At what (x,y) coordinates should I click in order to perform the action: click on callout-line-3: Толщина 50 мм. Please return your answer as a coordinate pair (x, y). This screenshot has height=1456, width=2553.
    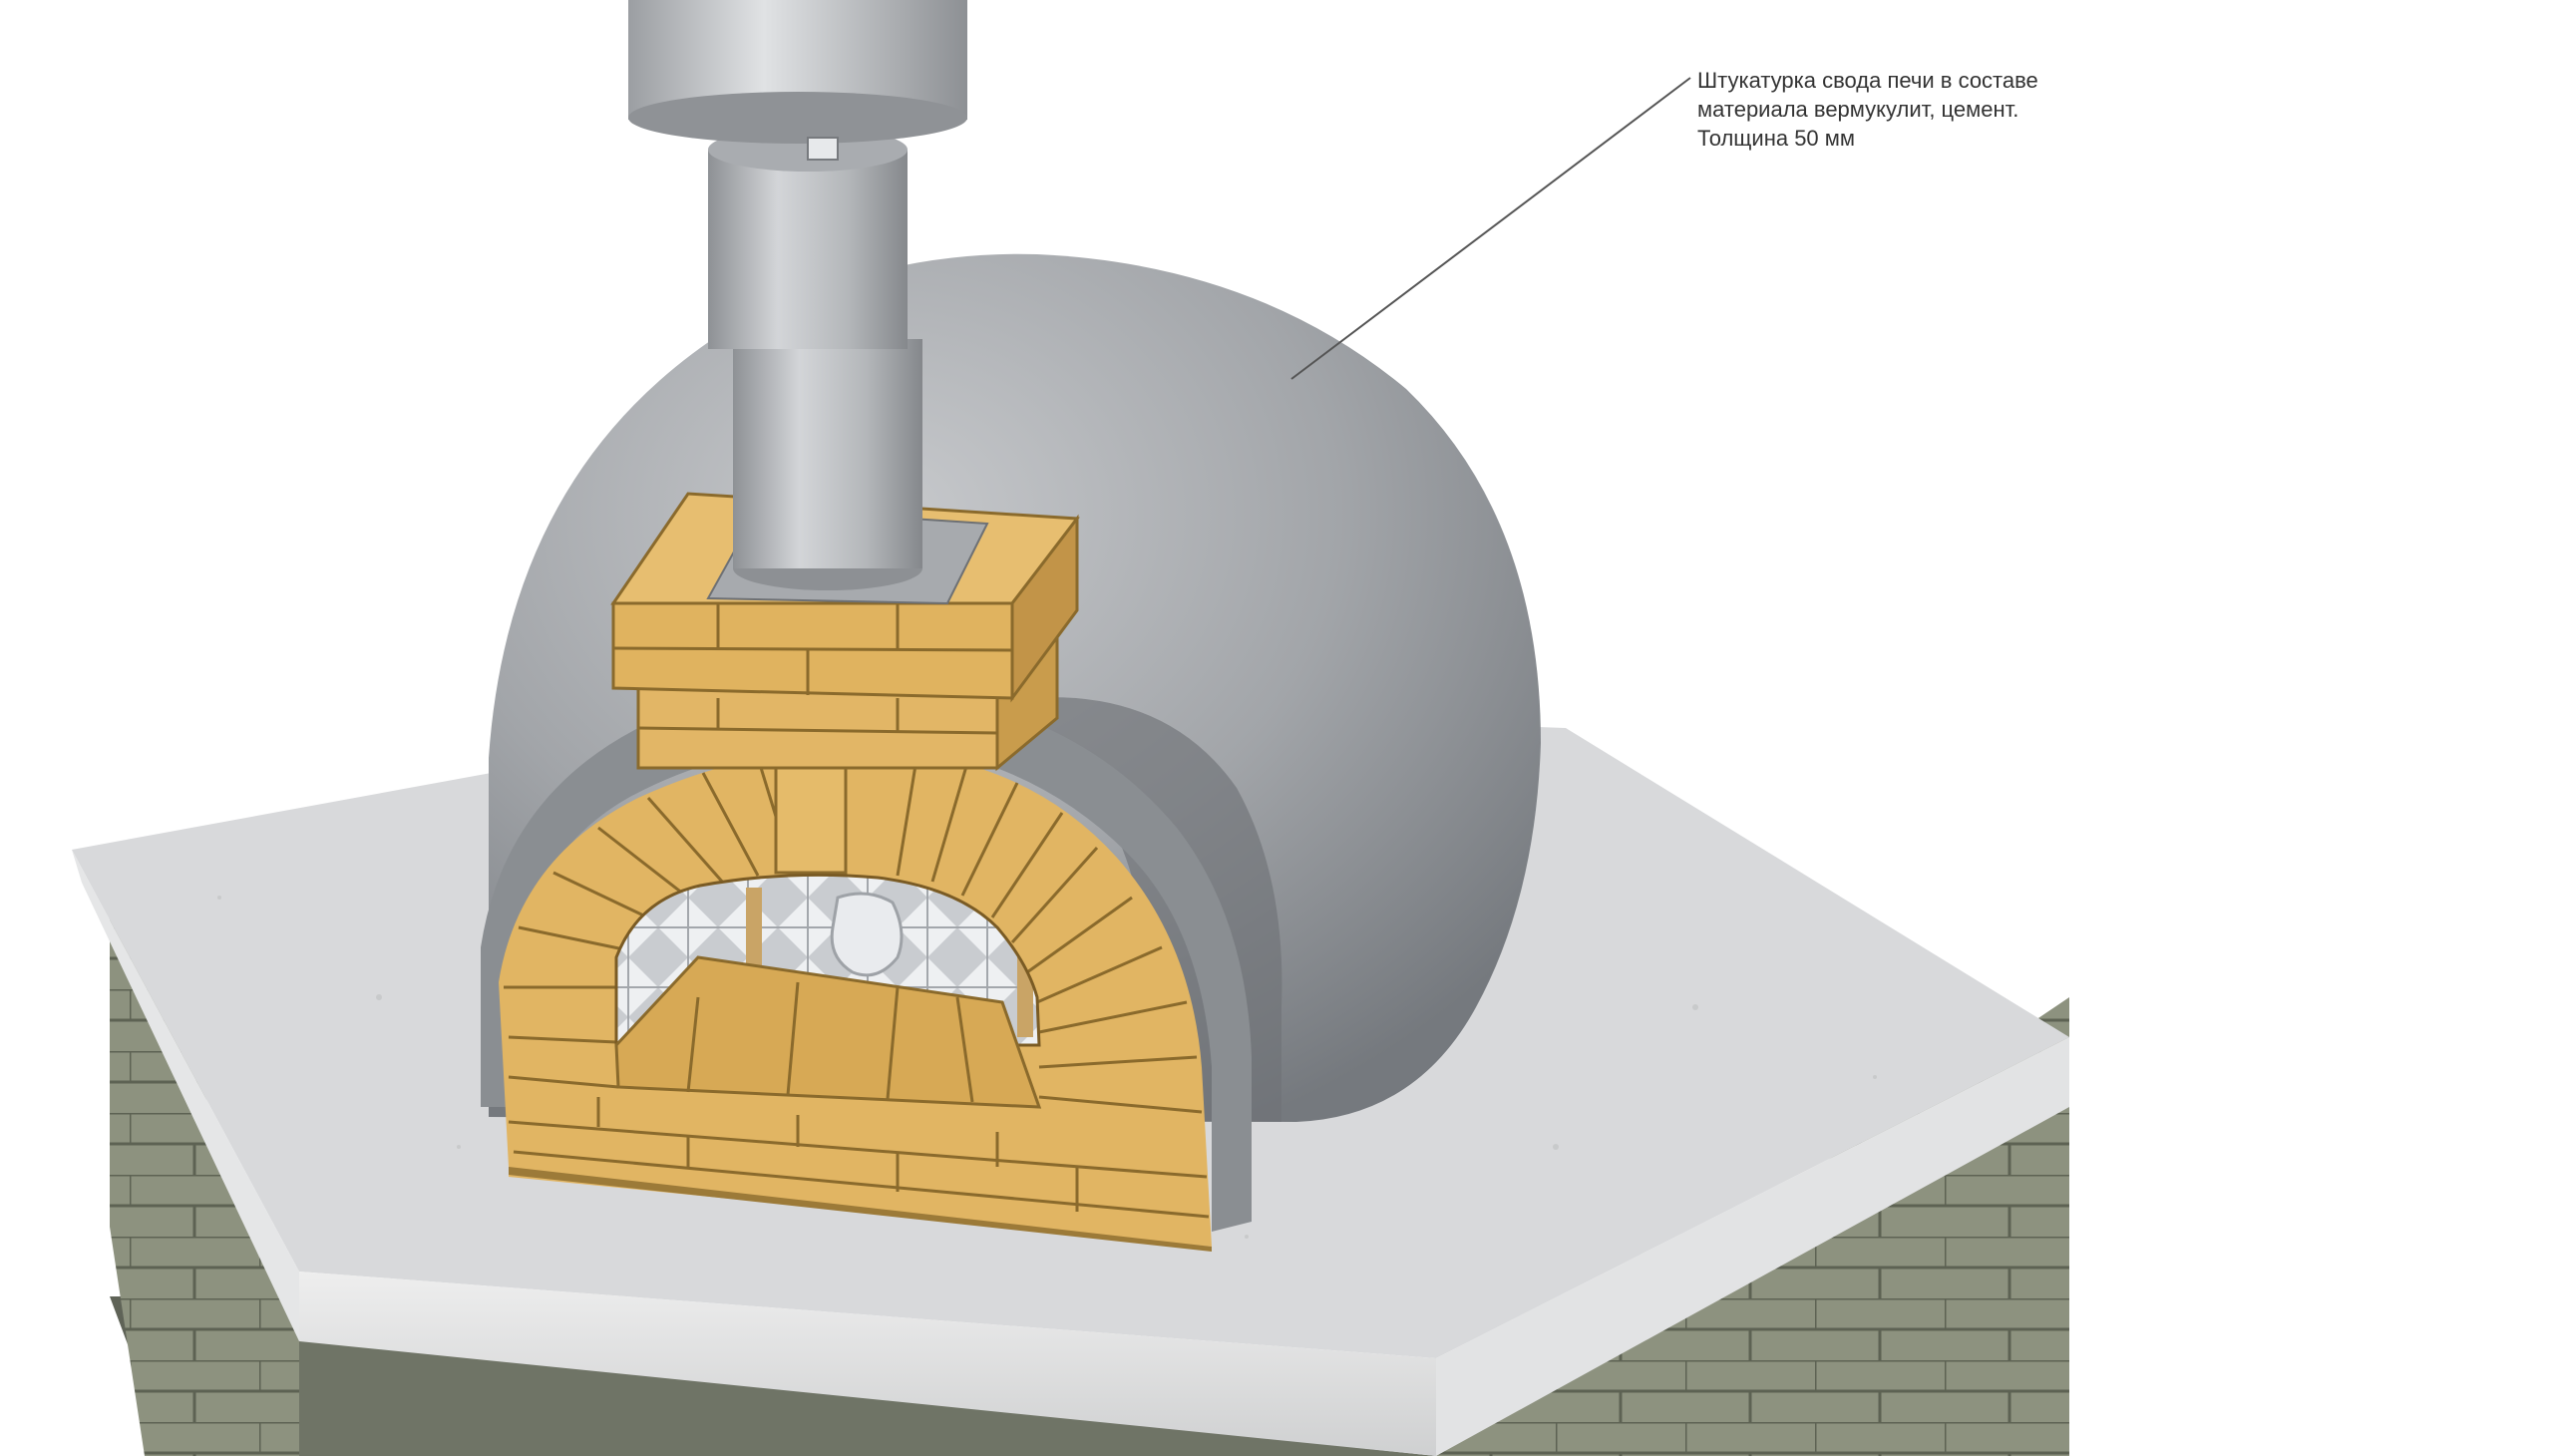
    Looking at the image, I should click on (1777, 138).